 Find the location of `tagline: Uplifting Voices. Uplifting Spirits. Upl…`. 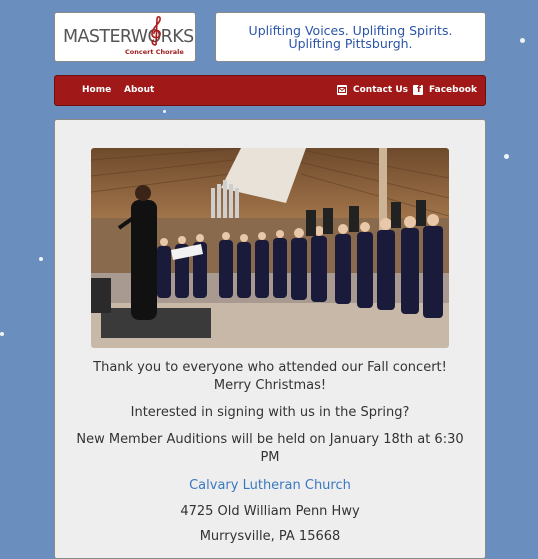

tagline: Uplifting Voices. Uplifting Spirits. Upl… is located at coordinates (350, 37).